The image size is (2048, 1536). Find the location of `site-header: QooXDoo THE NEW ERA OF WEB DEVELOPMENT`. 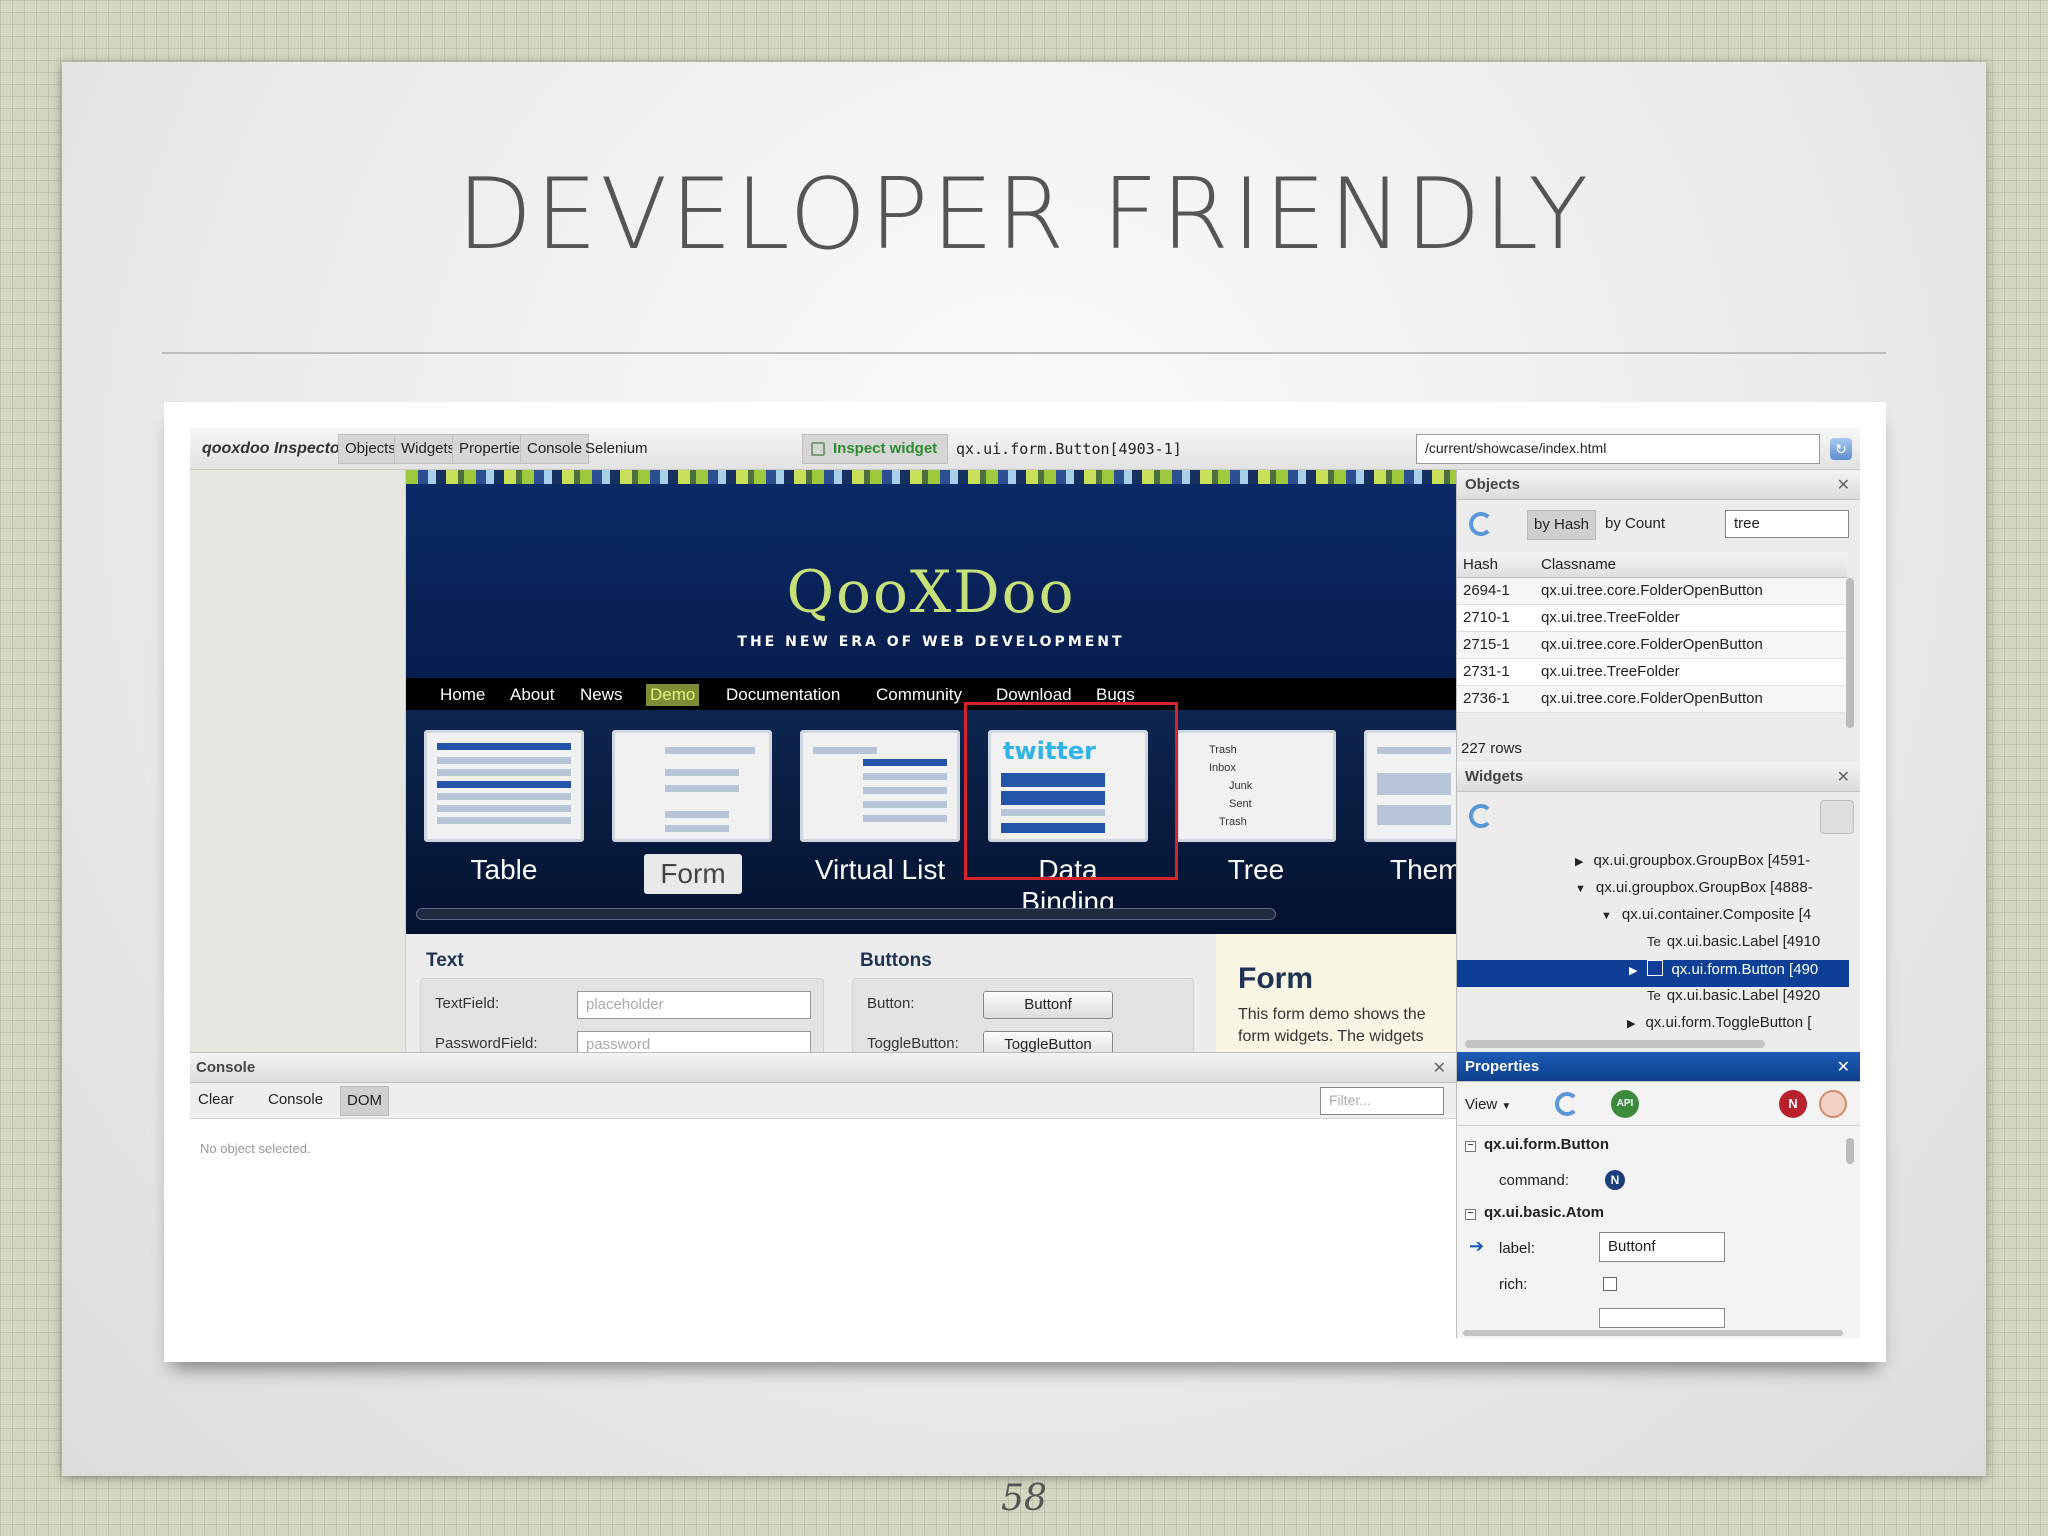

site-header: QooXDoo THE NEW ERA OF WEB DEVELOPMENT is located at coordinates (931, 581).